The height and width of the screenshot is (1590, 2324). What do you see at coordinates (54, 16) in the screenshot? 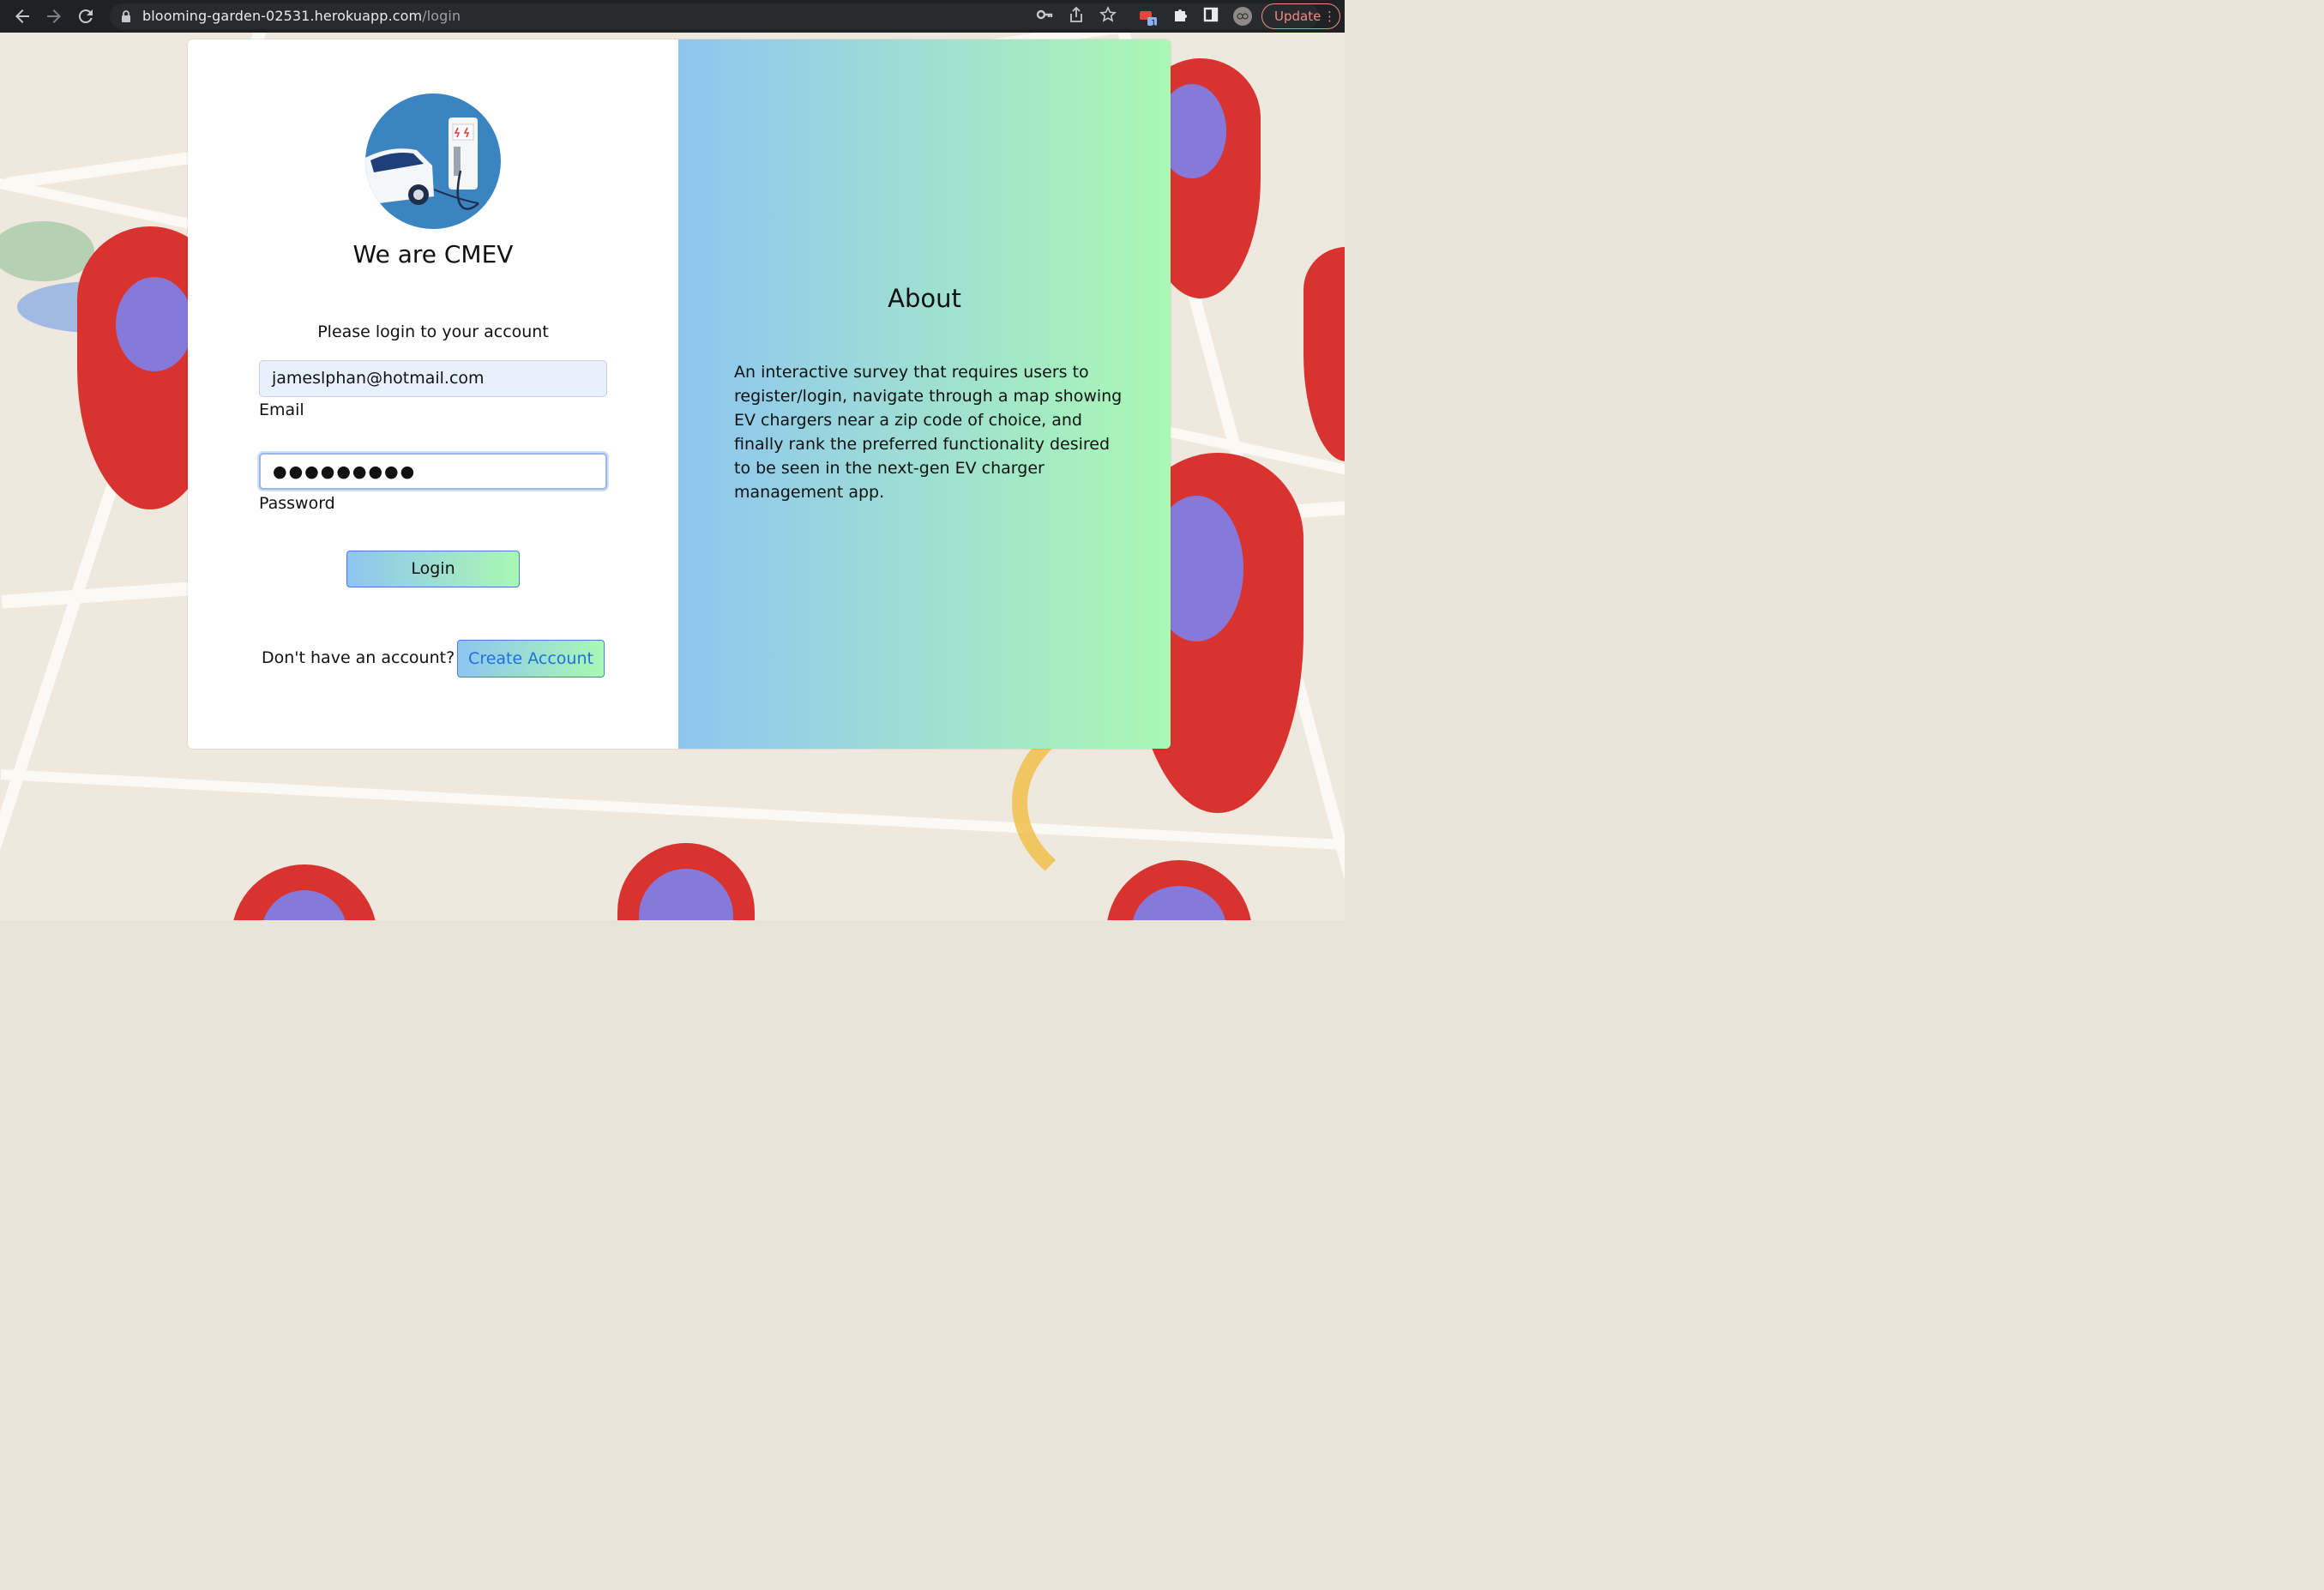
I see `forward-arrow-icon` at bounding box center [54, 16].